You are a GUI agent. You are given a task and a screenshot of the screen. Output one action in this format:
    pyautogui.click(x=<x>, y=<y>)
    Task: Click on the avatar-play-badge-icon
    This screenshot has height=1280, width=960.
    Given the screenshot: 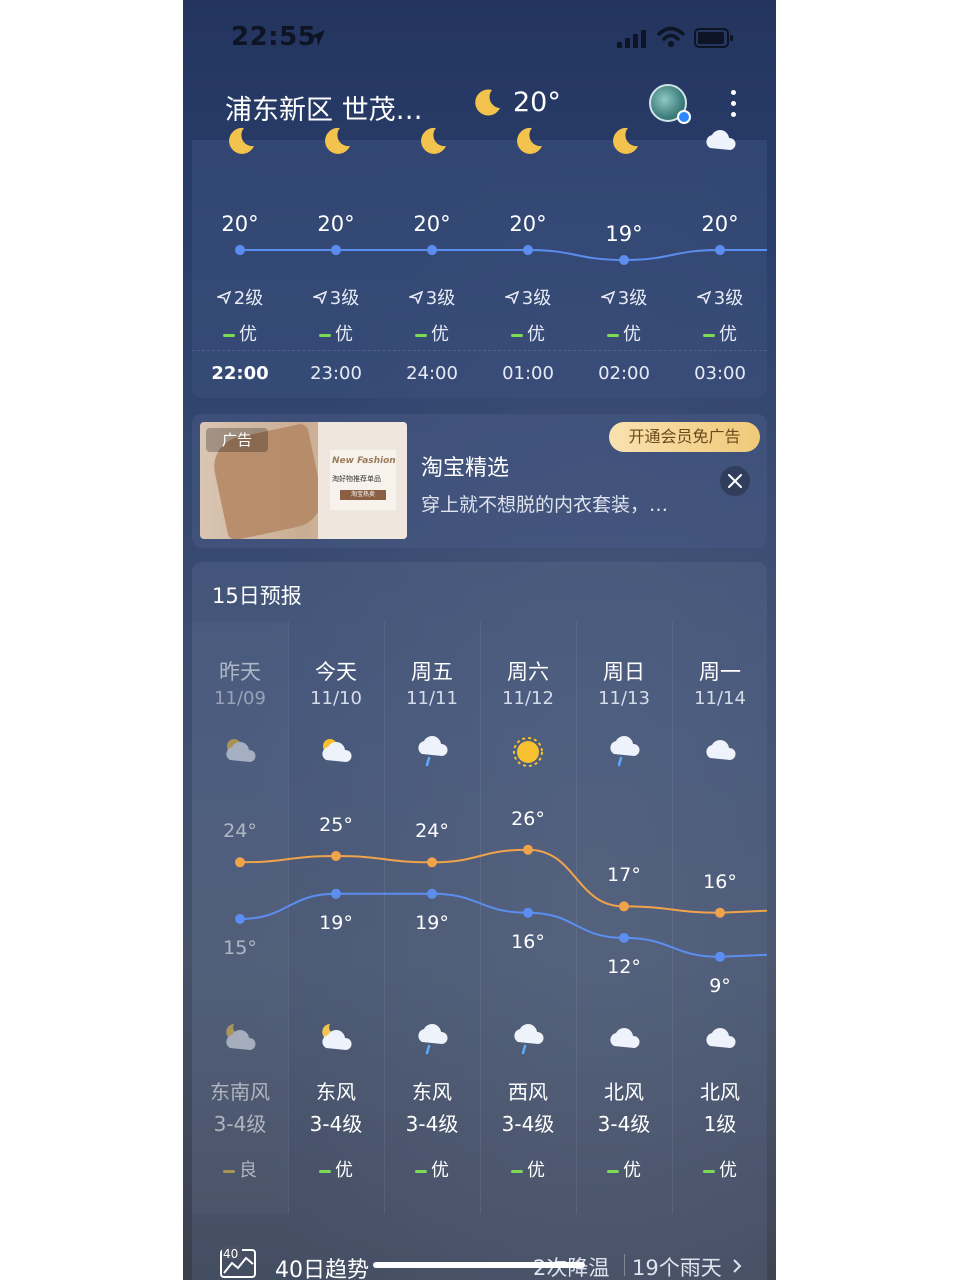 What is the action you would take?
    pyautogui.click(x=684, y=117)
    